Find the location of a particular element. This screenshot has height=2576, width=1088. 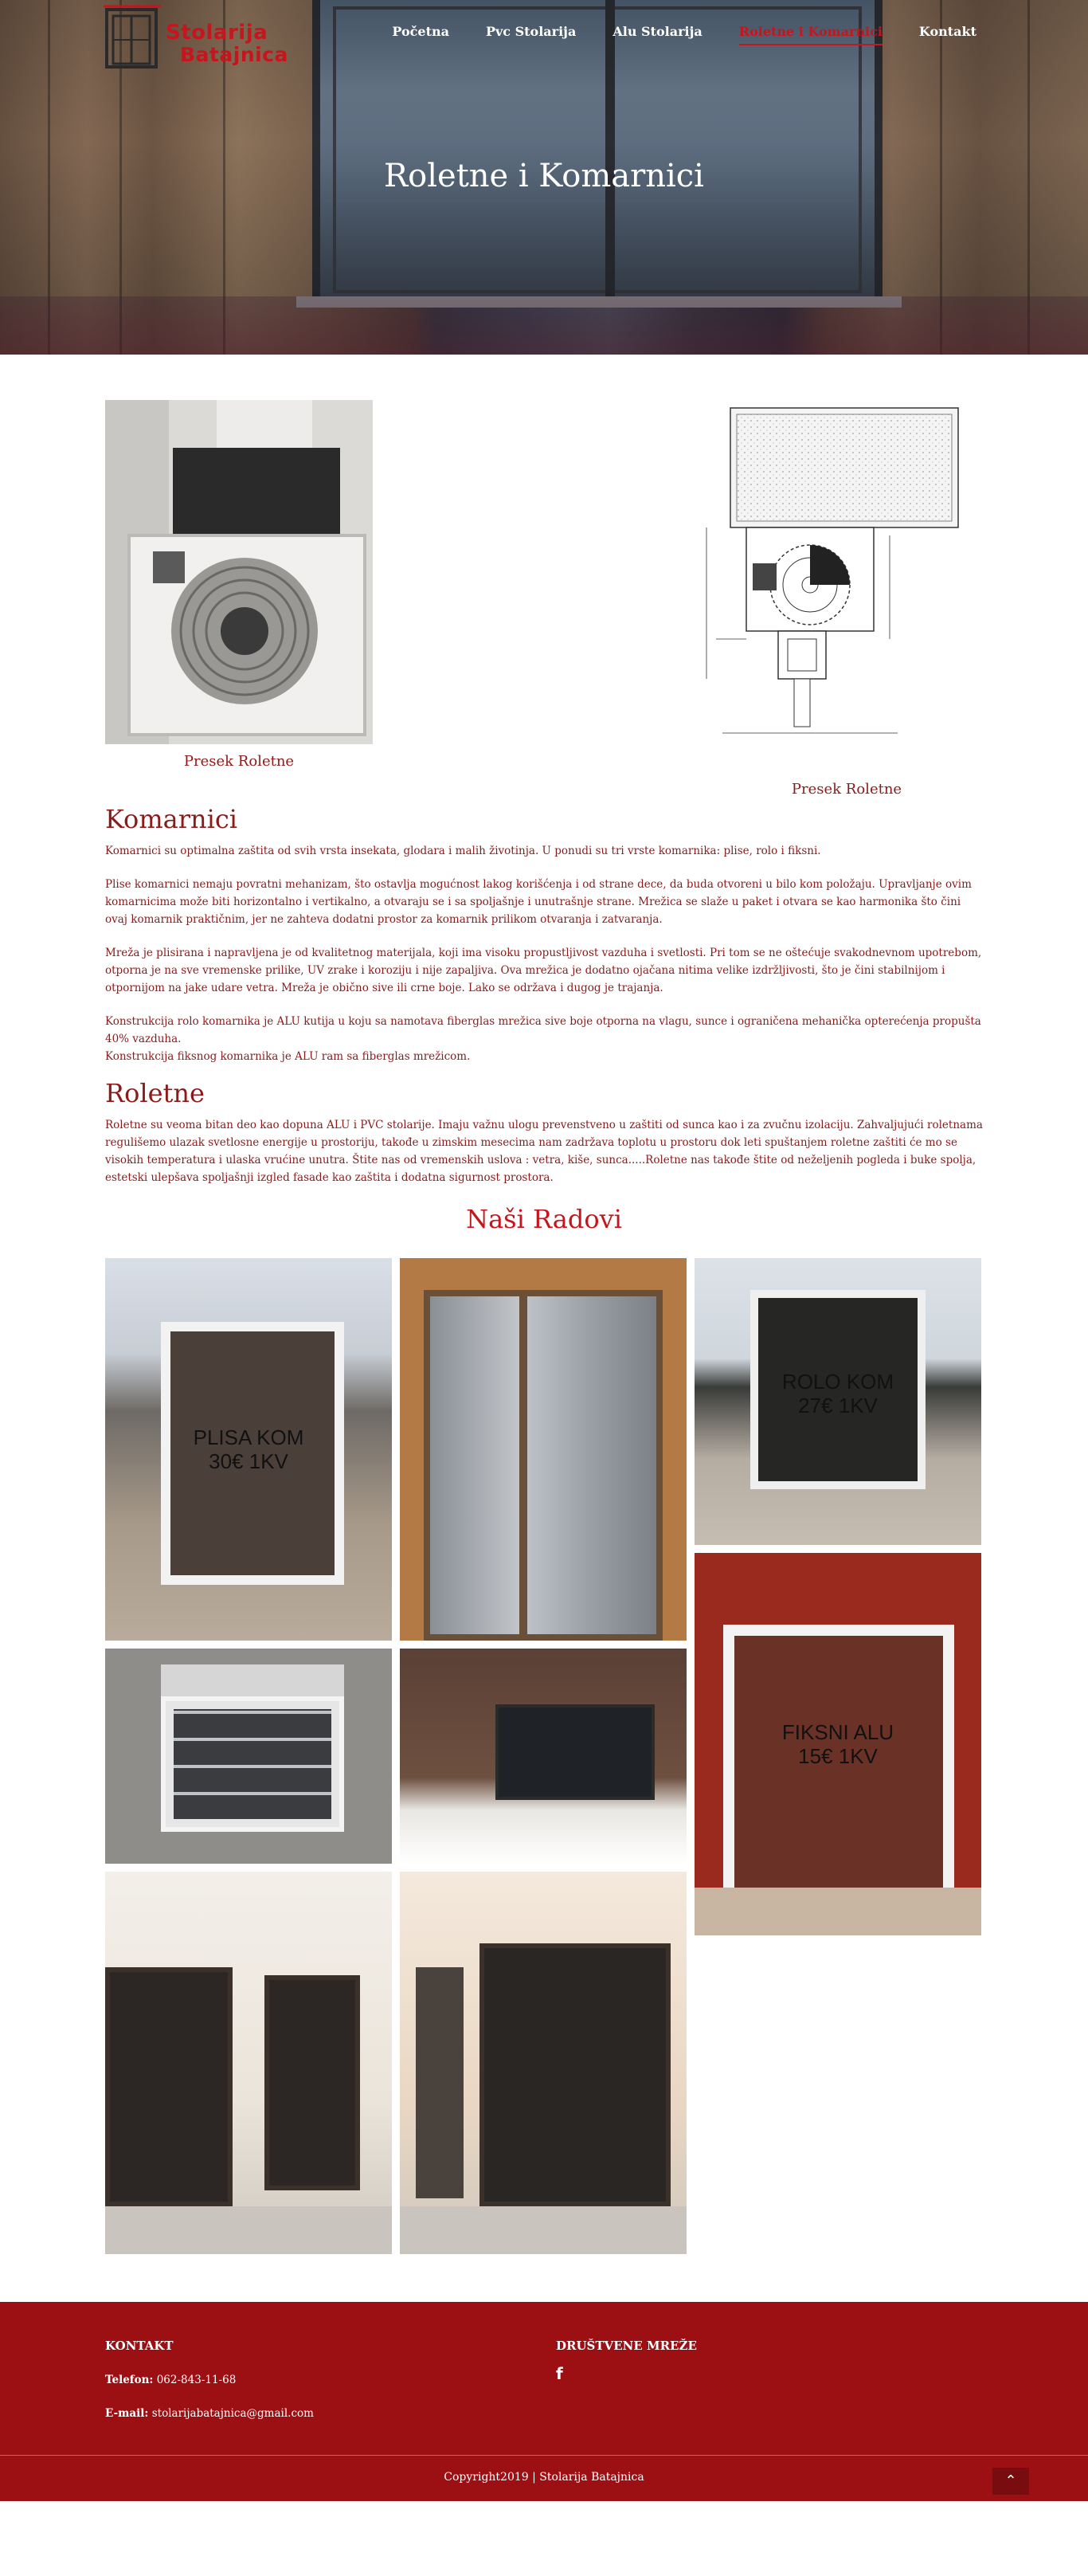

window-glass is located at coordinates (253, 1764).